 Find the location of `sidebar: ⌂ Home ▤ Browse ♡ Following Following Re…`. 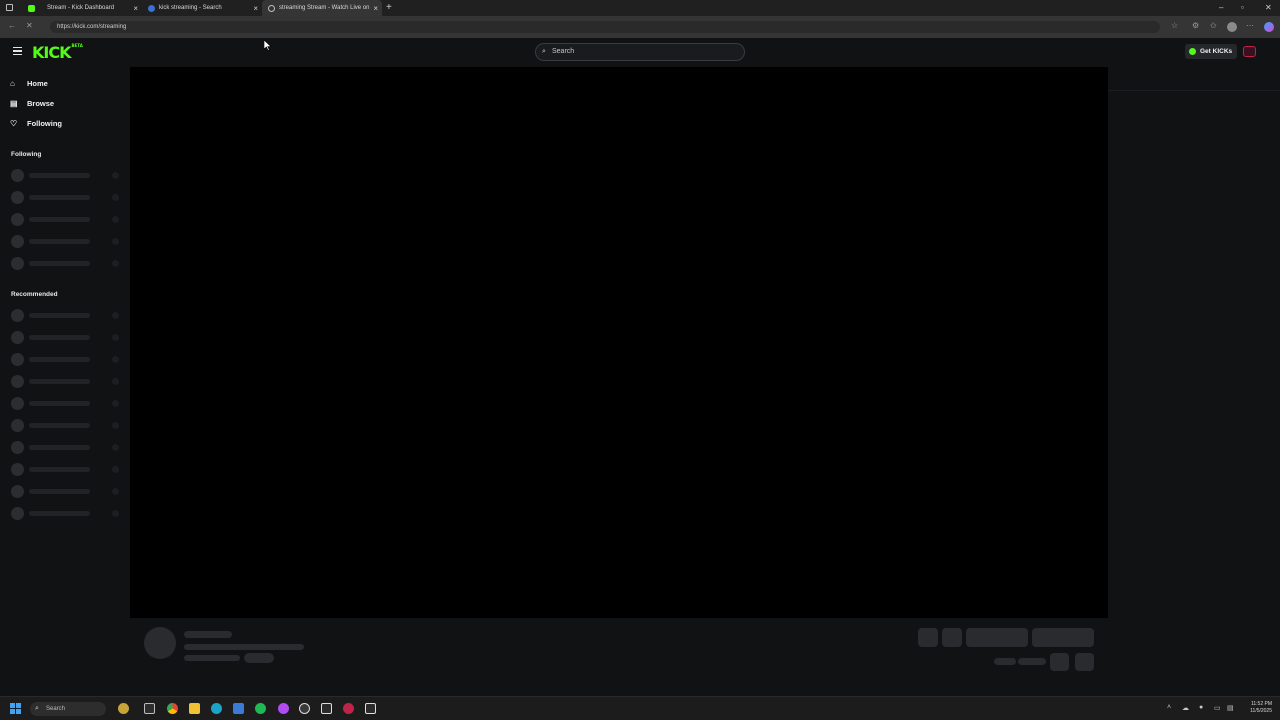

sidebar: ⌂ Home ▤ Browse ♡ Following Following Re… is located at coordinates (65, 381).